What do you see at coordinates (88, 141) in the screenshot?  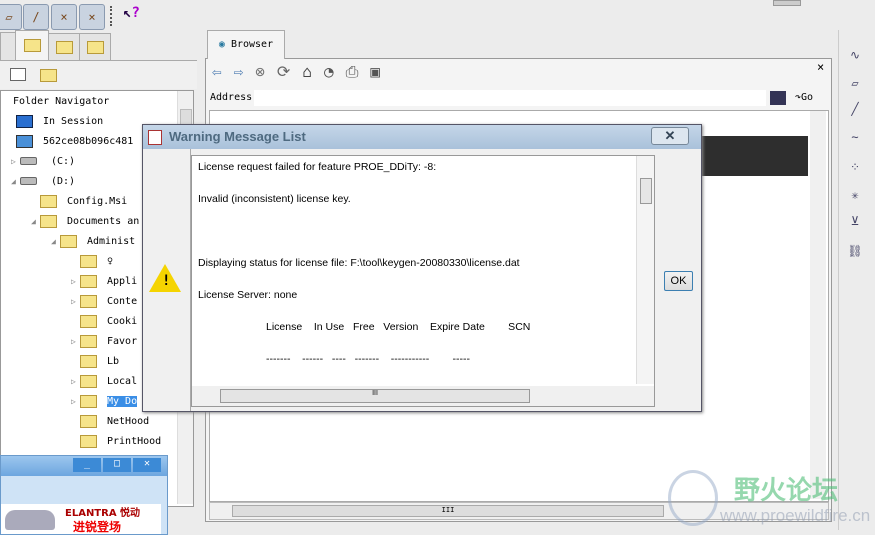 I see `tree-item-label: 562ce08b096c481` at bounding box center [88, 141].